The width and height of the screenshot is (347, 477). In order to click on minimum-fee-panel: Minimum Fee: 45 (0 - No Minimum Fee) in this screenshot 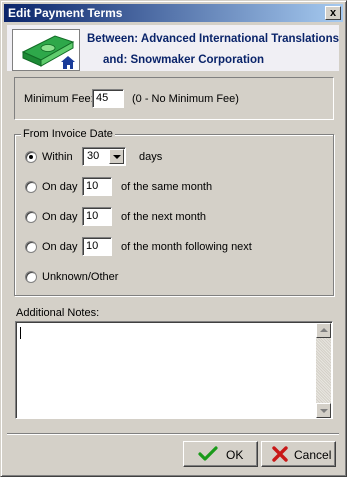, I will do `click(174, 98)`.